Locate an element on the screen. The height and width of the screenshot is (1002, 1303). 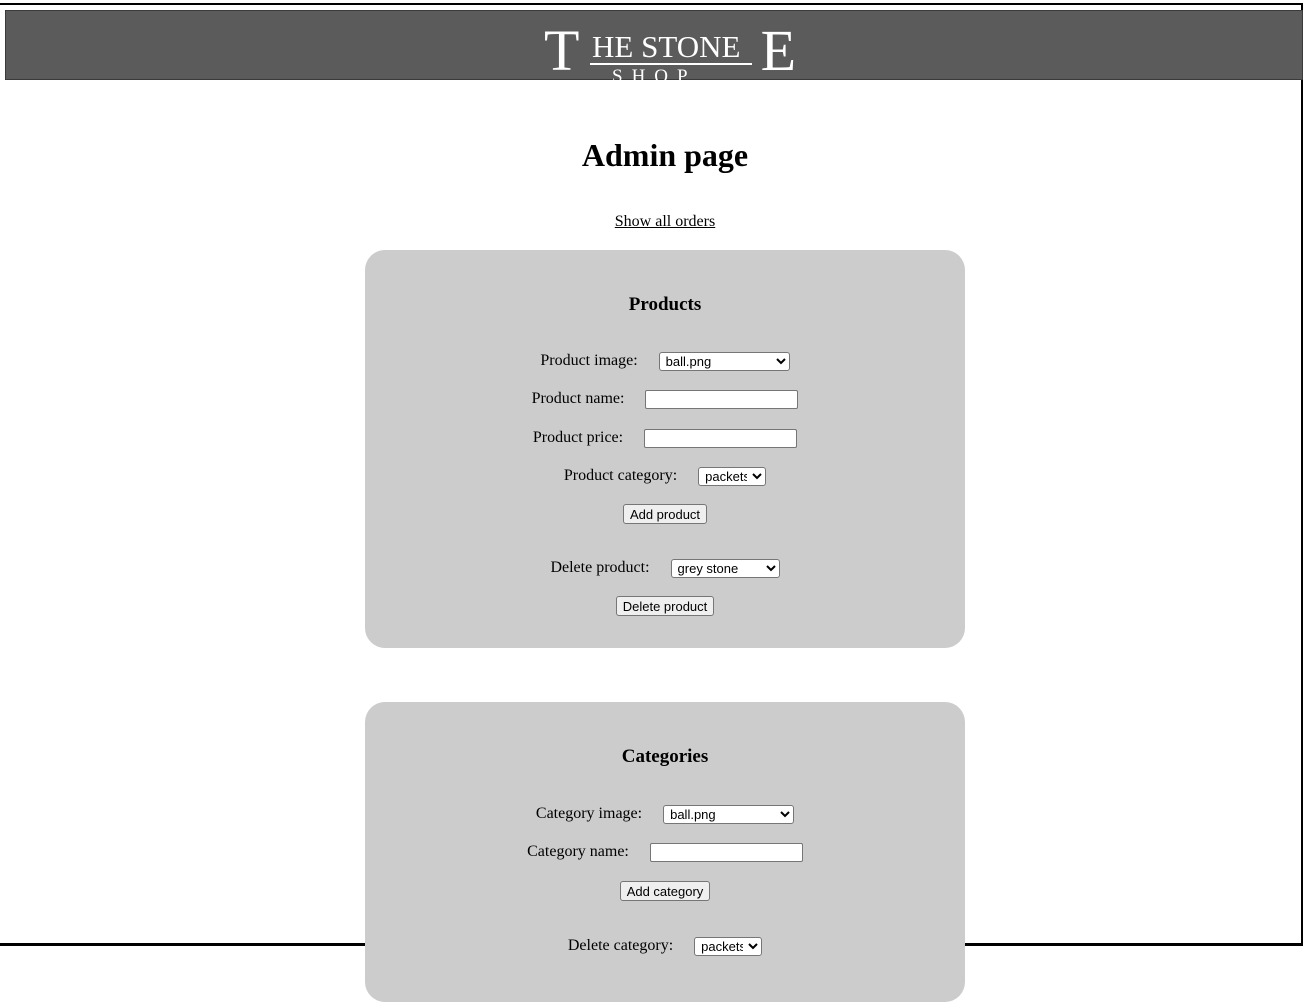
delete-product-select: grey stone is located at coordinates (725, 568).